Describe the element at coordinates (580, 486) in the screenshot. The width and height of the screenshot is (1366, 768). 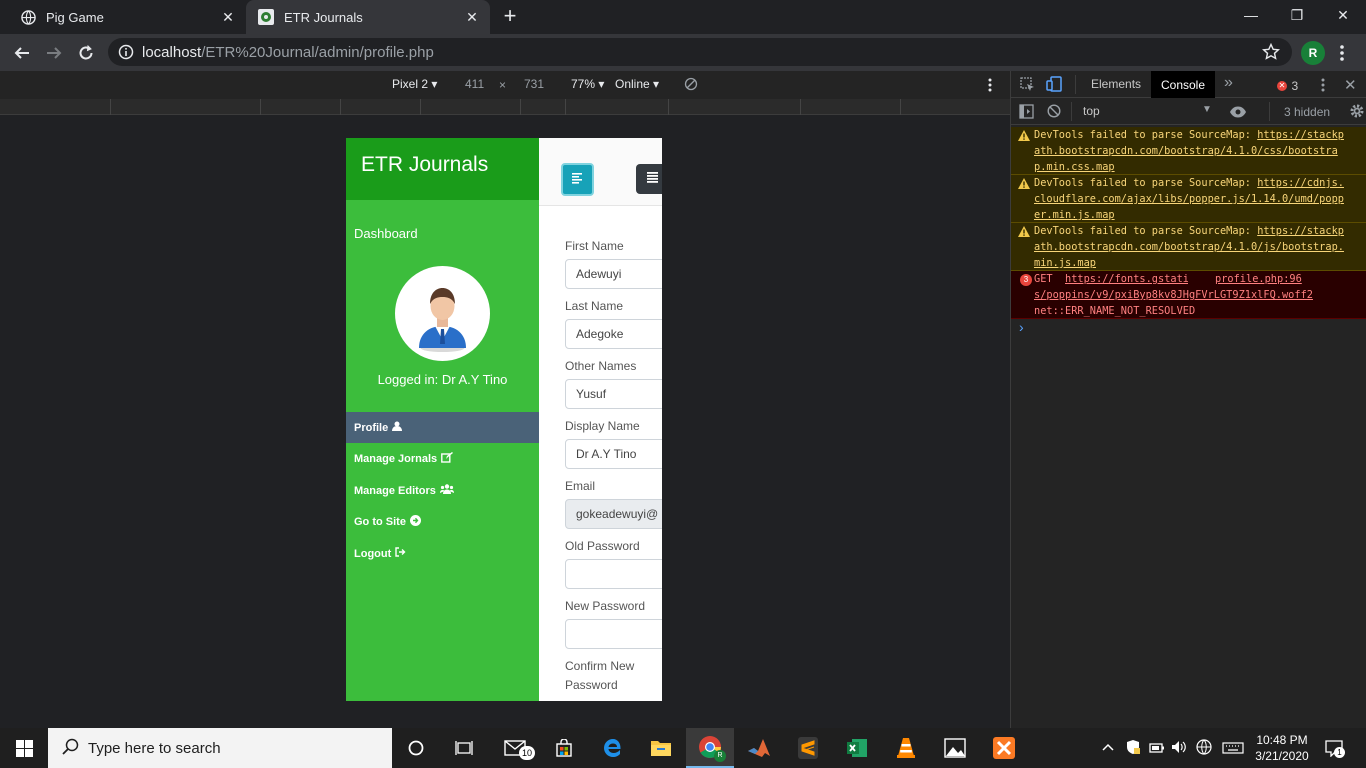
I see `email-label: Email` at that location.